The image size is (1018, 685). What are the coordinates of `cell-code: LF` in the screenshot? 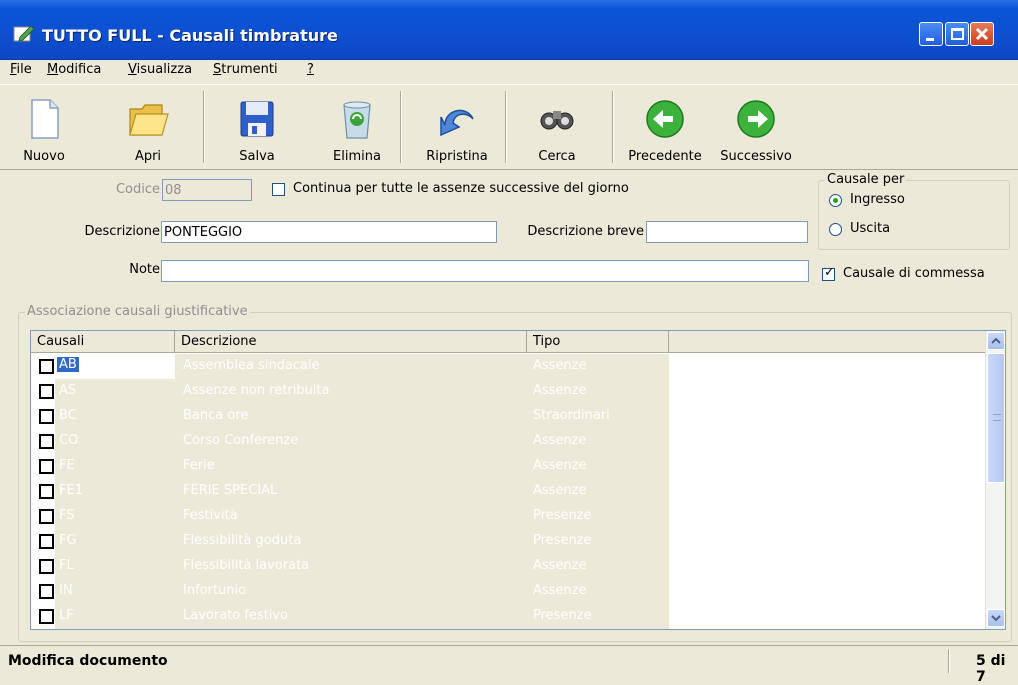 It's located at (66, 615).